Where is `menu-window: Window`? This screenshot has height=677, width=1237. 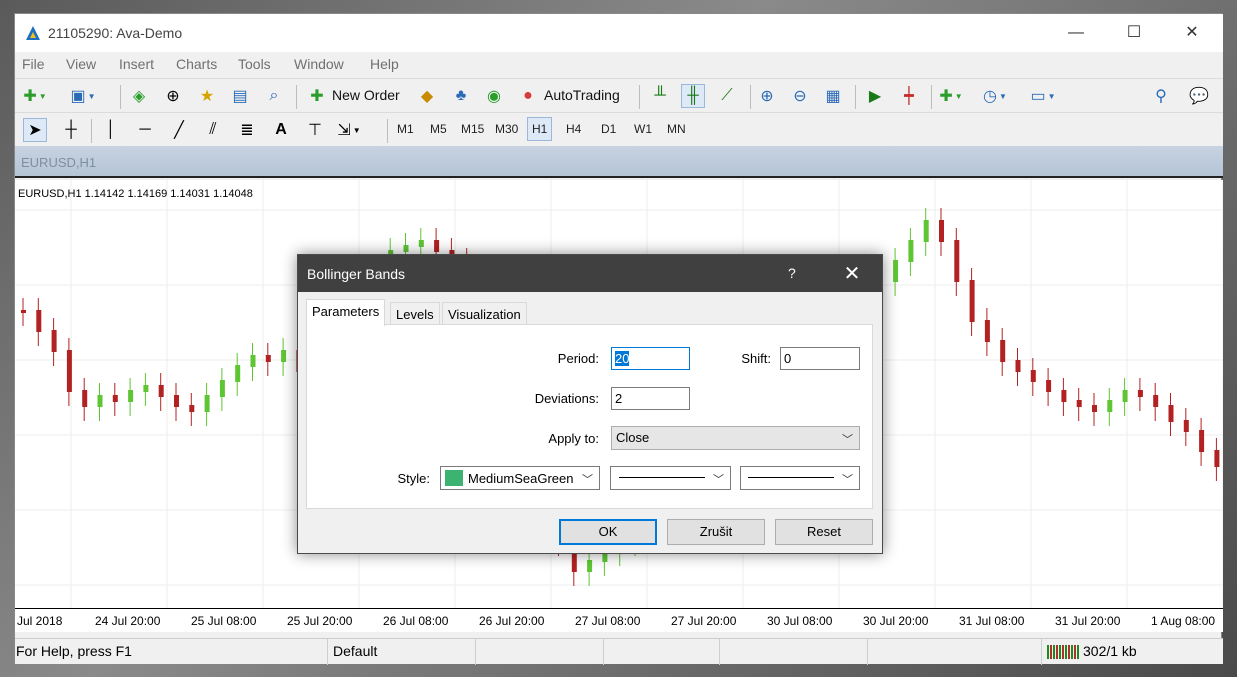
menu-window: Window is located at coordinates (319, 64).